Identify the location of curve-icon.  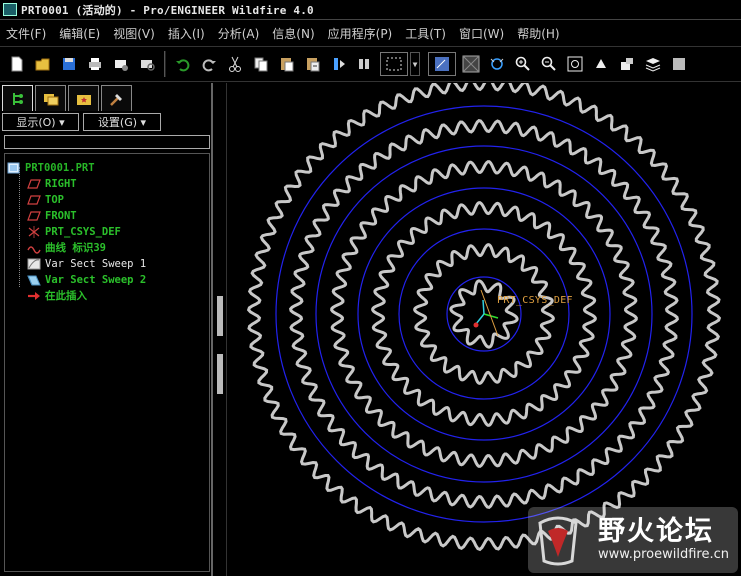
(34, 248).